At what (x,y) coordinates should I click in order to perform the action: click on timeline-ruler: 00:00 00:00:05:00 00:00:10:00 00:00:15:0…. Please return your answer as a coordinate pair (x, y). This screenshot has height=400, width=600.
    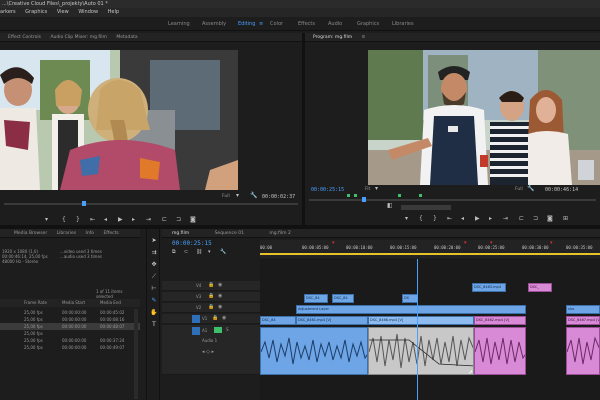
    Looking at the image, I should click on (430, 249).